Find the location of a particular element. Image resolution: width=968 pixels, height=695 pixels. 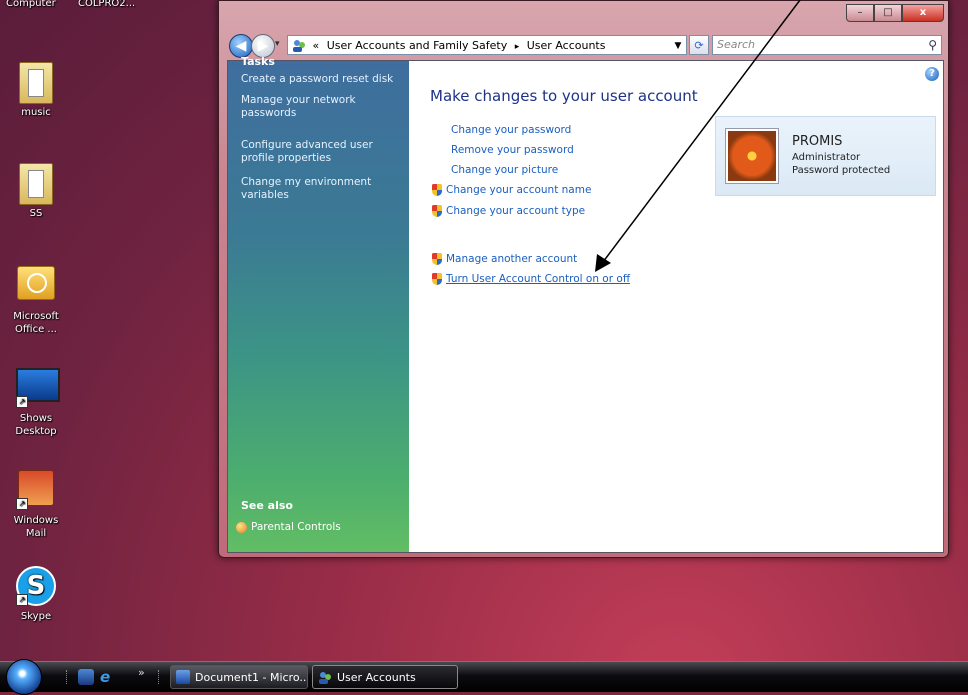

desktop-icon-shows-desktop: ↗ Shows Desktop is located at coordinates (36, 401).